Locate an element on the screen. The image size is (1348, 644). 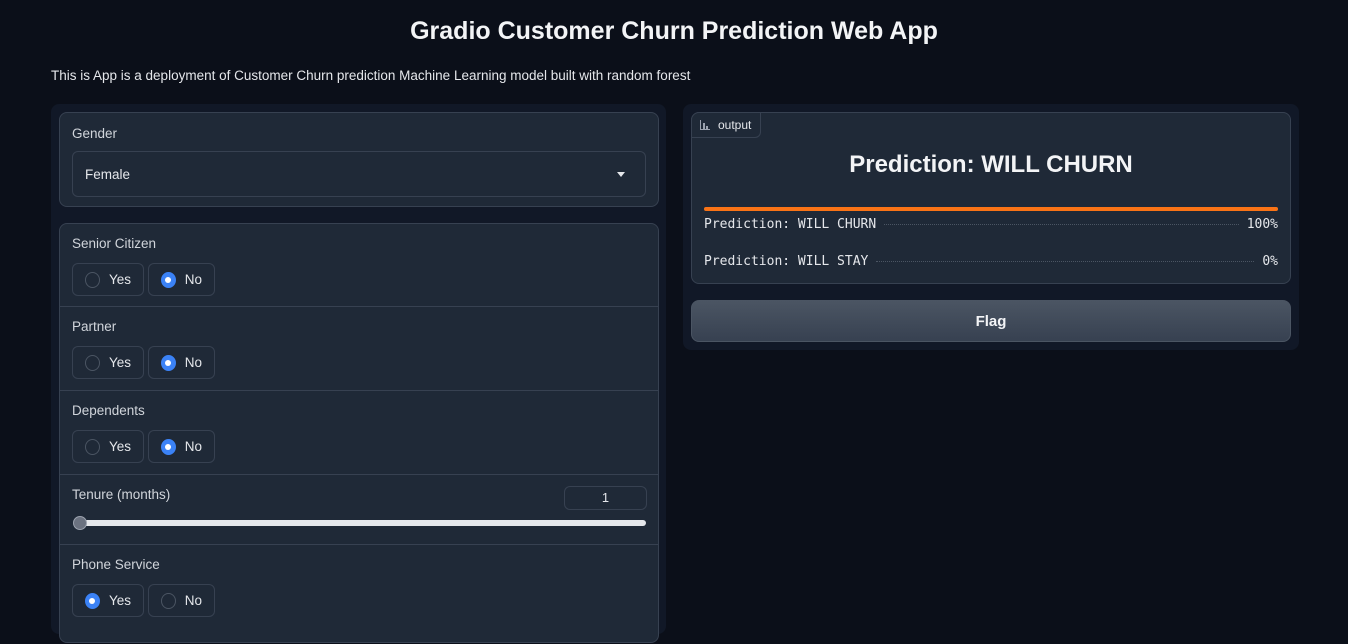
phone-service-yes-option: Yes is located at coordinates (108, 600).